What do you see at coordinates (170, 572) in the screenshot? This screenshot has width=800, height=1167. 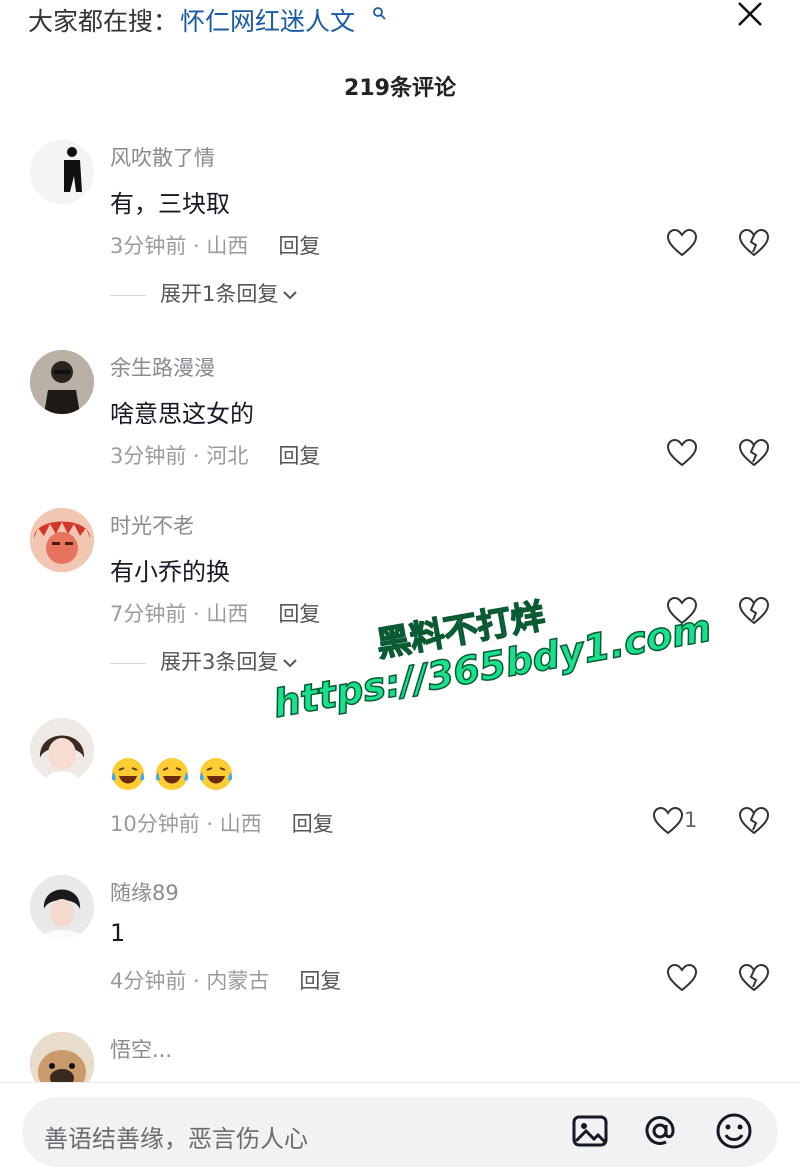 I see `comment-text: 有小乔的换` at bounding box center [170, 572].